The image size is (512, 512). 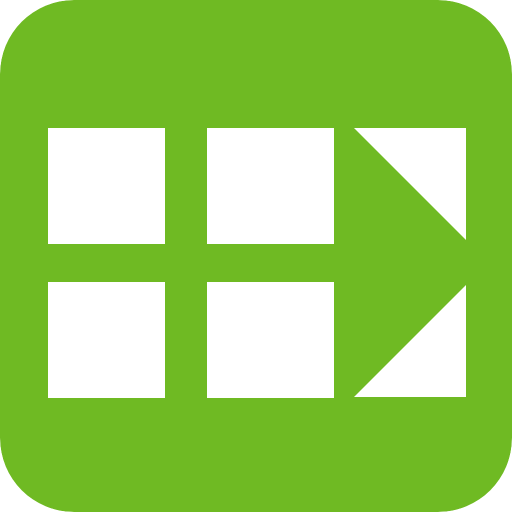 What do you see at coordinates (270, 186) in the screenshot?
I see `grid-square-top-middle` at bounding box center [270, 186].